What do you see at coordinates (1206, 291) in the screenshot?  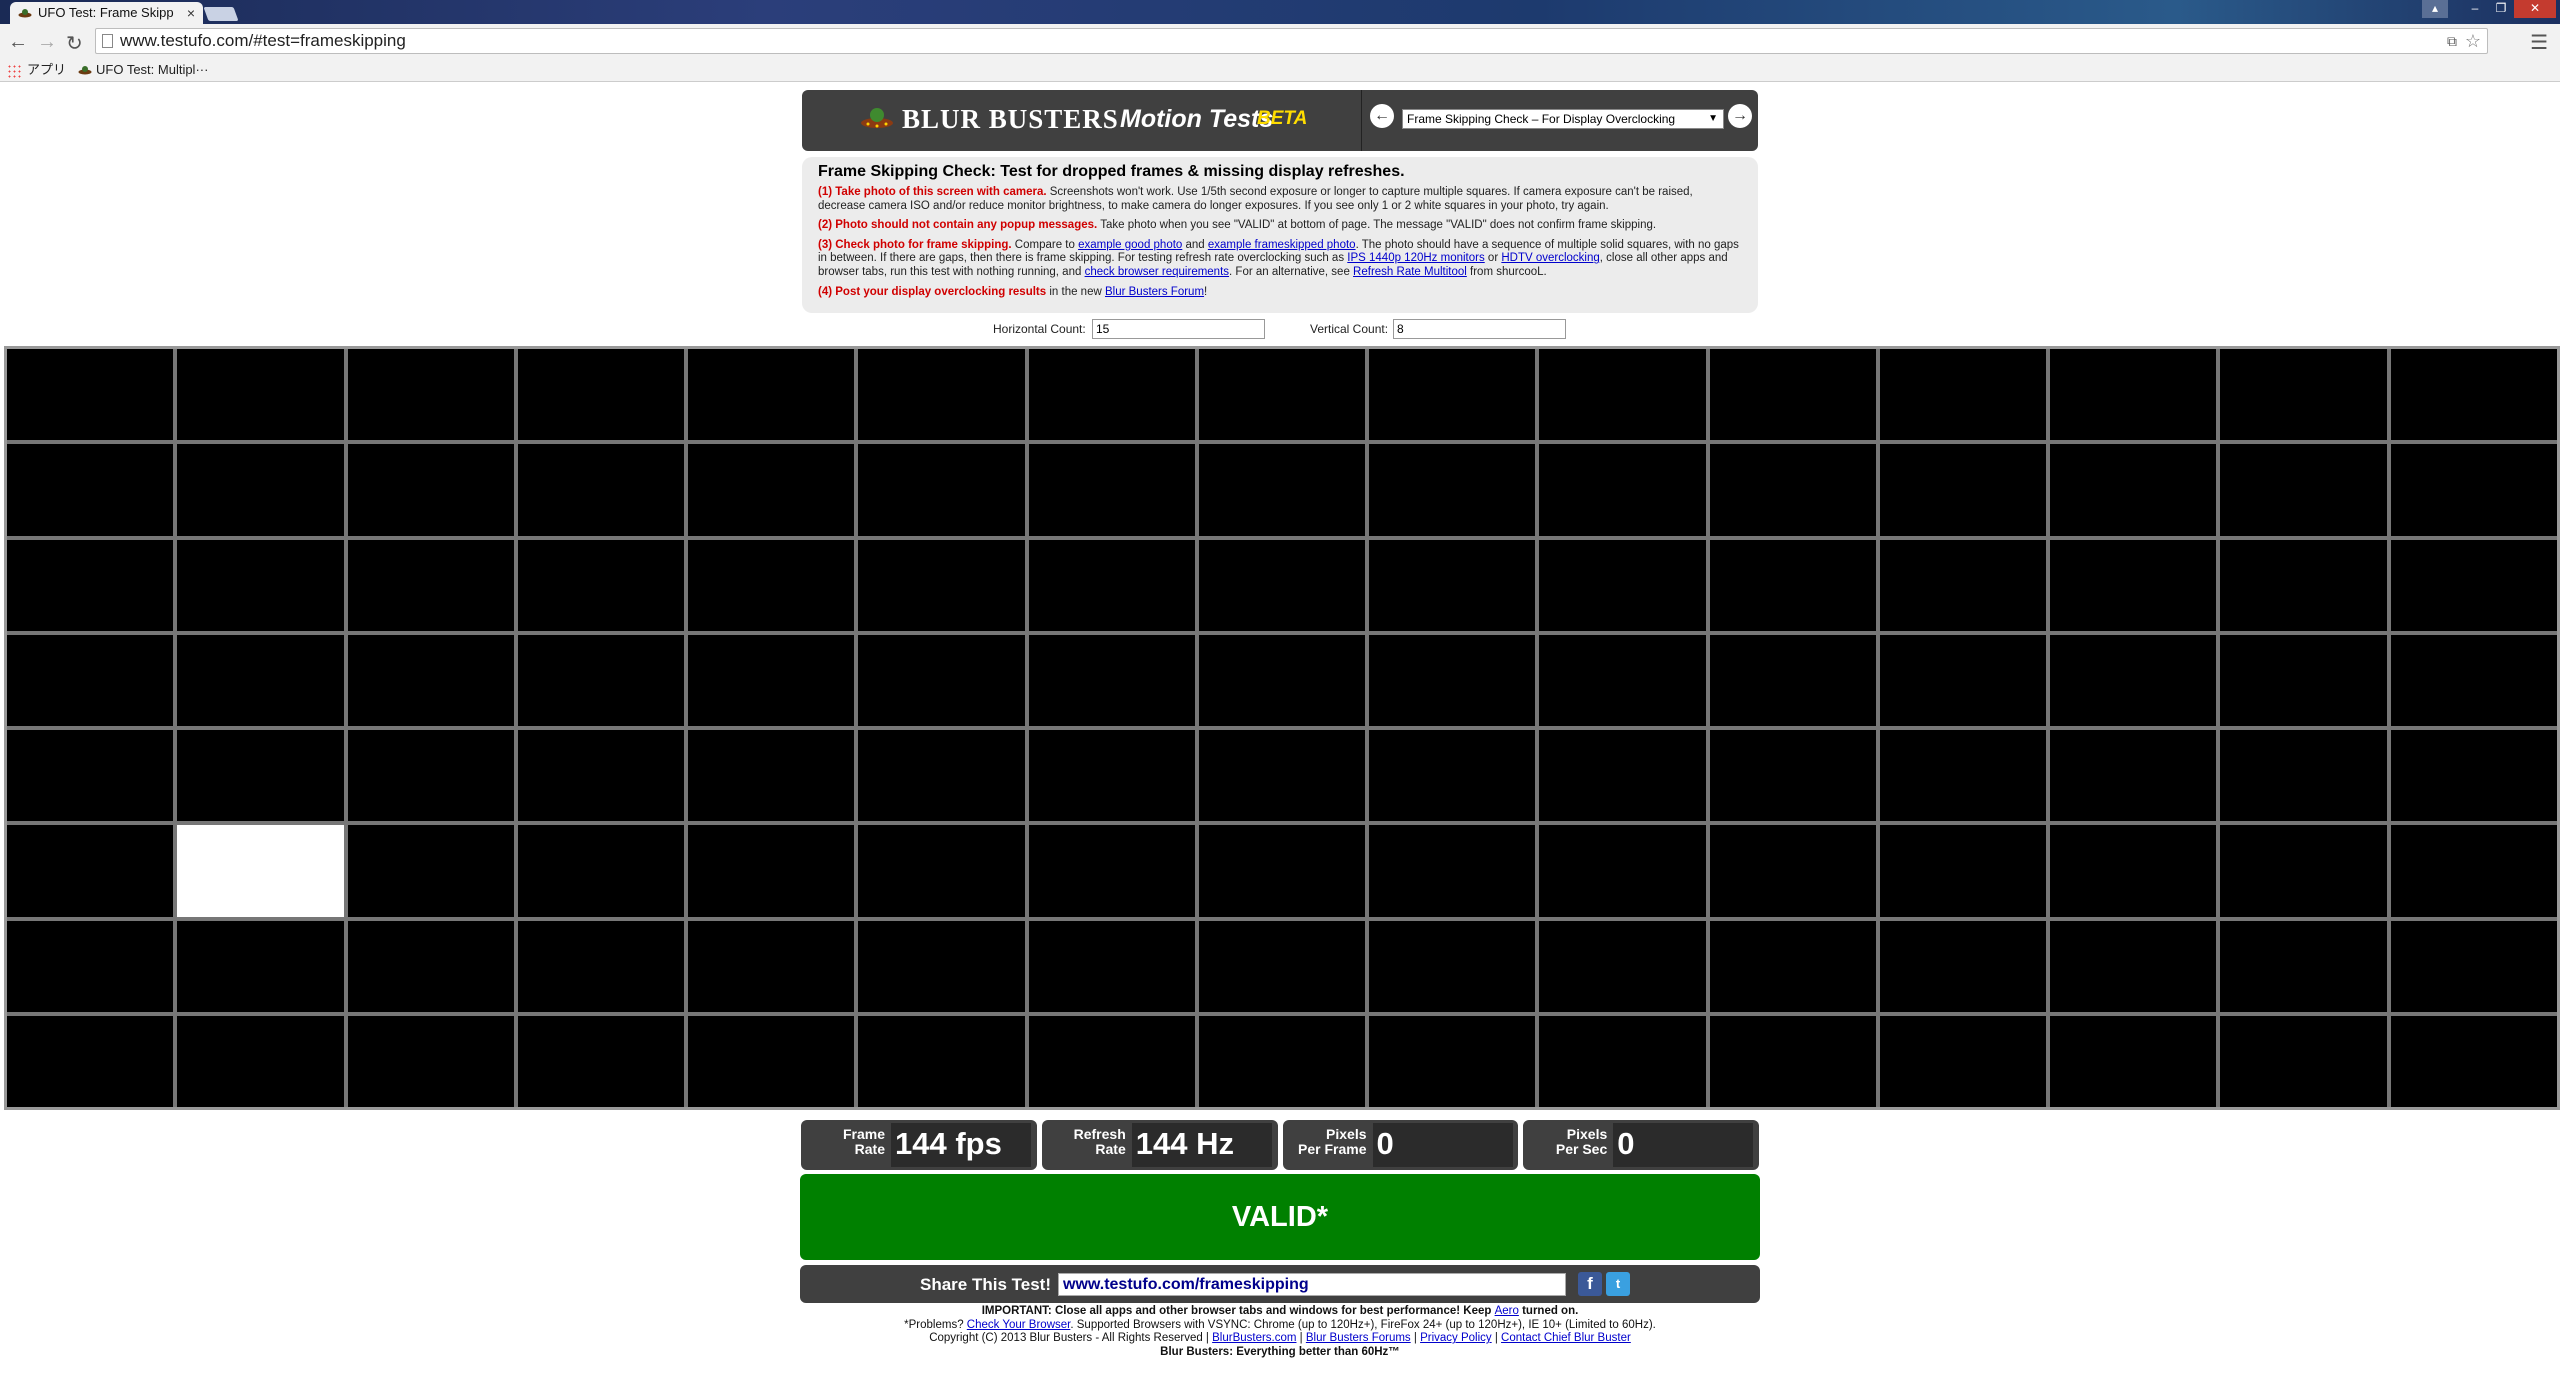 I see `step-4-text: !` at bounding box center [1206, 291].